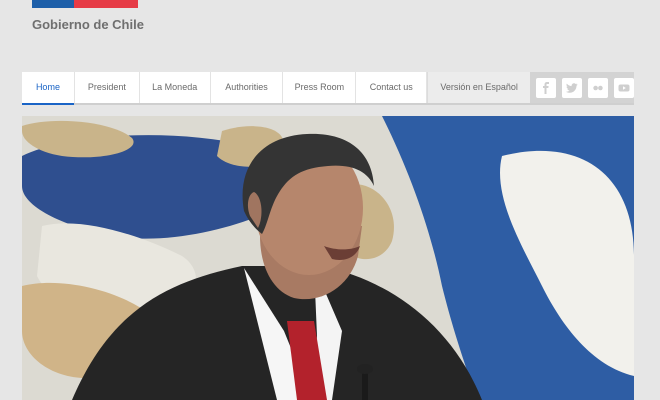  Describe the element at coordinates (48, 88) in the screenshot. I see `nav-home: Home` at that location.